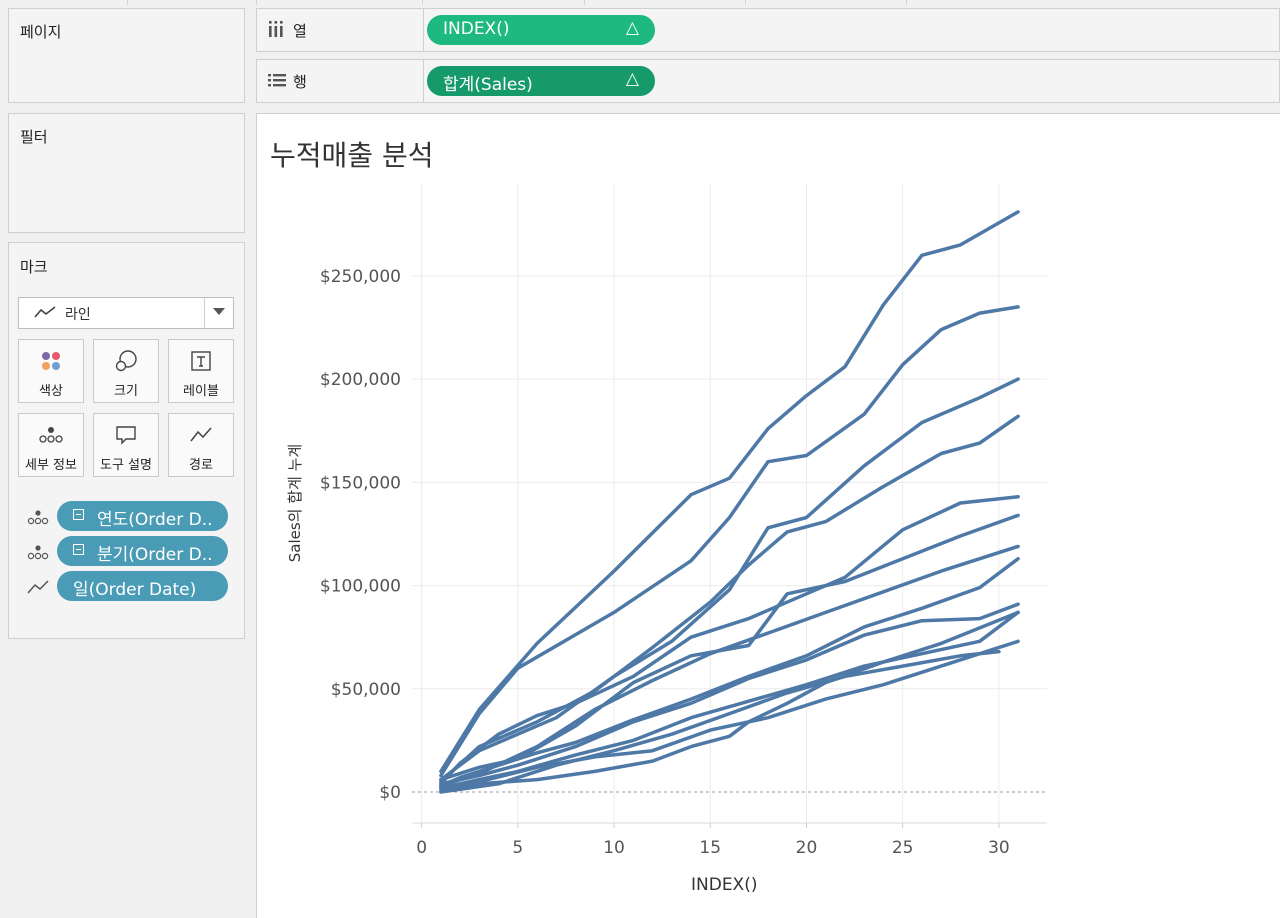 This screenshot has height=918, width=1280. Describe the element at coordinates (126, 173) in the screenshot. I see `filters-panel: 필터` at that location.